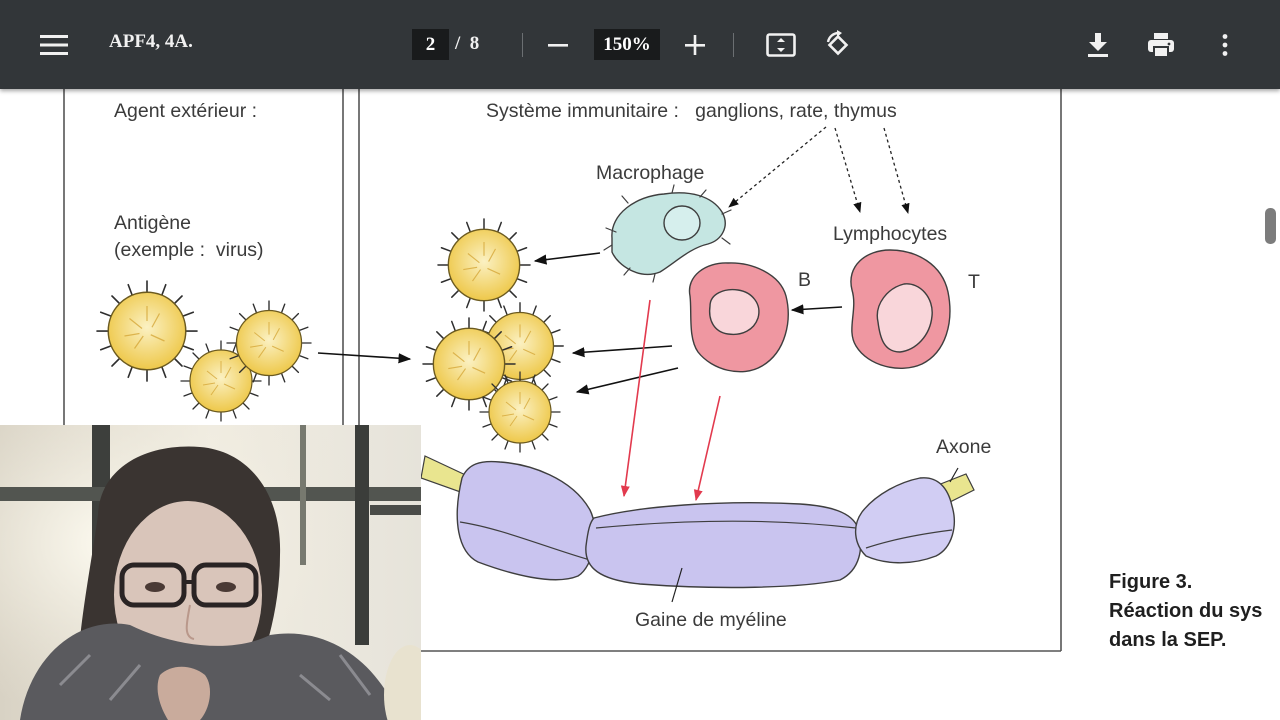 The image size is (1280, 720). I want to click on antigen-example-label: (exemple : virus), so click(189, 250).